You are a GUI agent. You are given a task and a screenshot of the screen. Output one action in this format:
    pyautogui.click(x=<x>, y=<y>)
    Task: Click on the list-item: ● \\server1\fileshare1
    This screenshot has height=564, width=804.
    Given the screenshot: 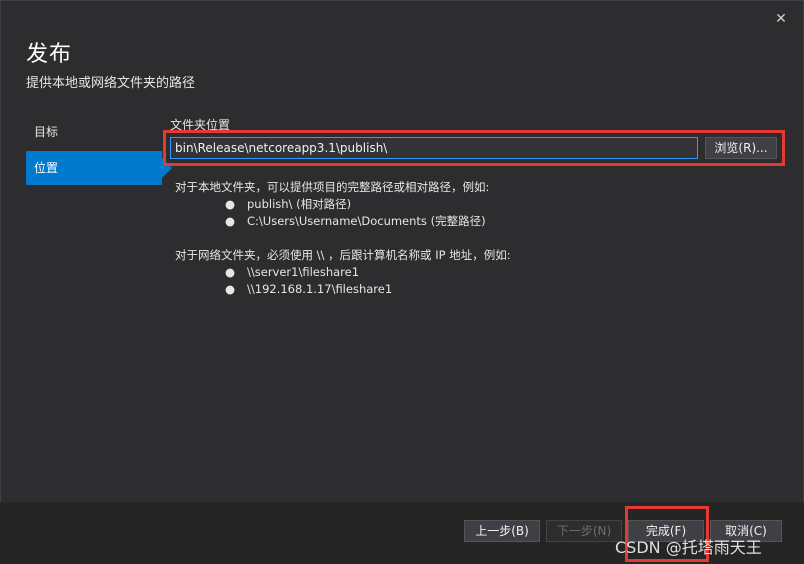 What is the action you would take?
    pyautogui.click(x=475, y=272)
    